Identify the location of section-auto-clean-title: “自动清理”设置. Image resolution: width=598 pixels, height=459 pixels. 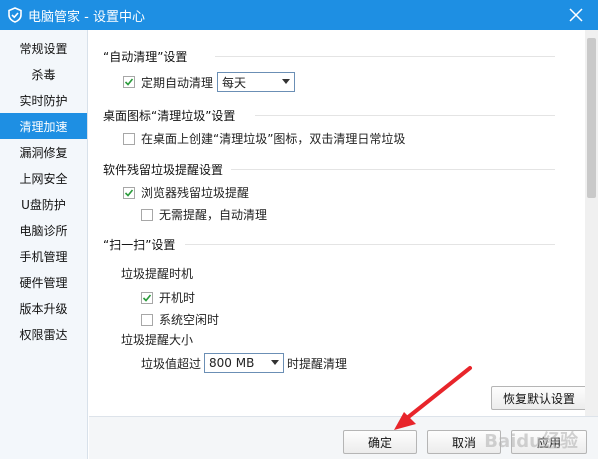
(145, 56).